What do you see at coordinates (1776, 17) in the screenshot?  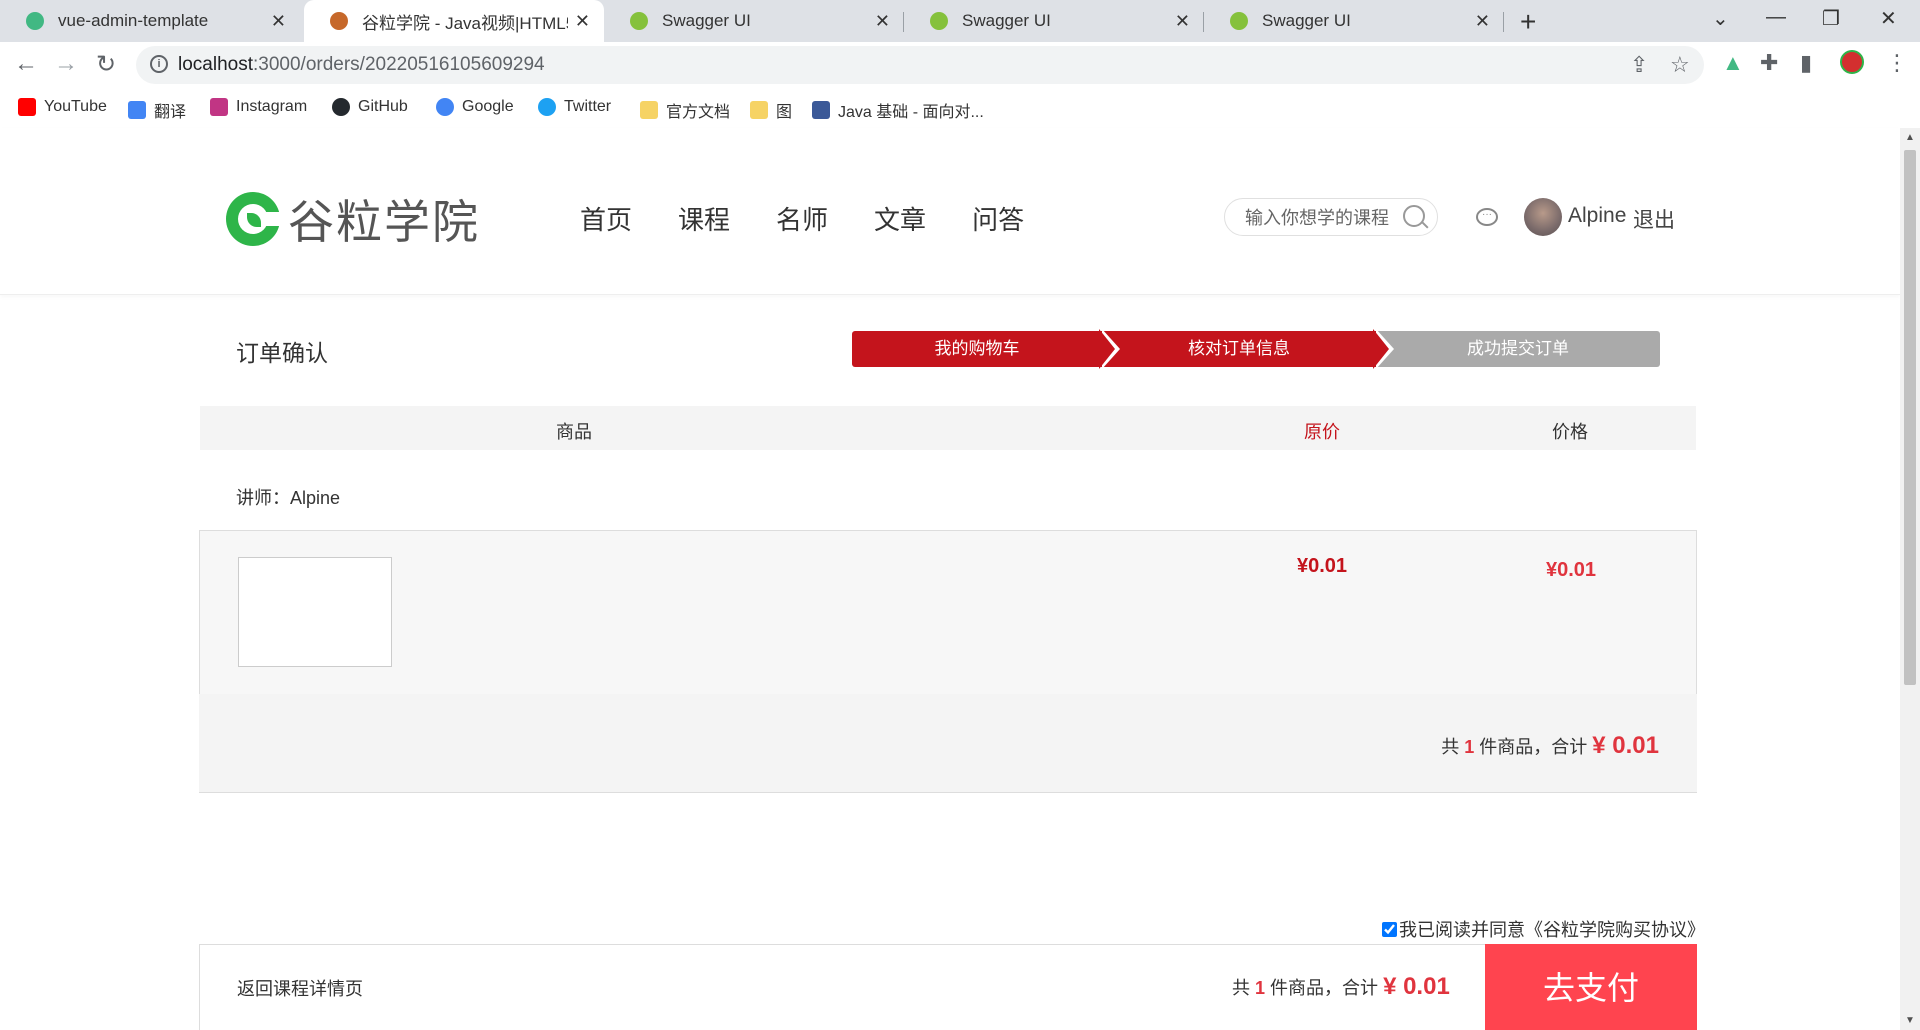 I see `minimize-button: —` at bounding box center [1776, 17].